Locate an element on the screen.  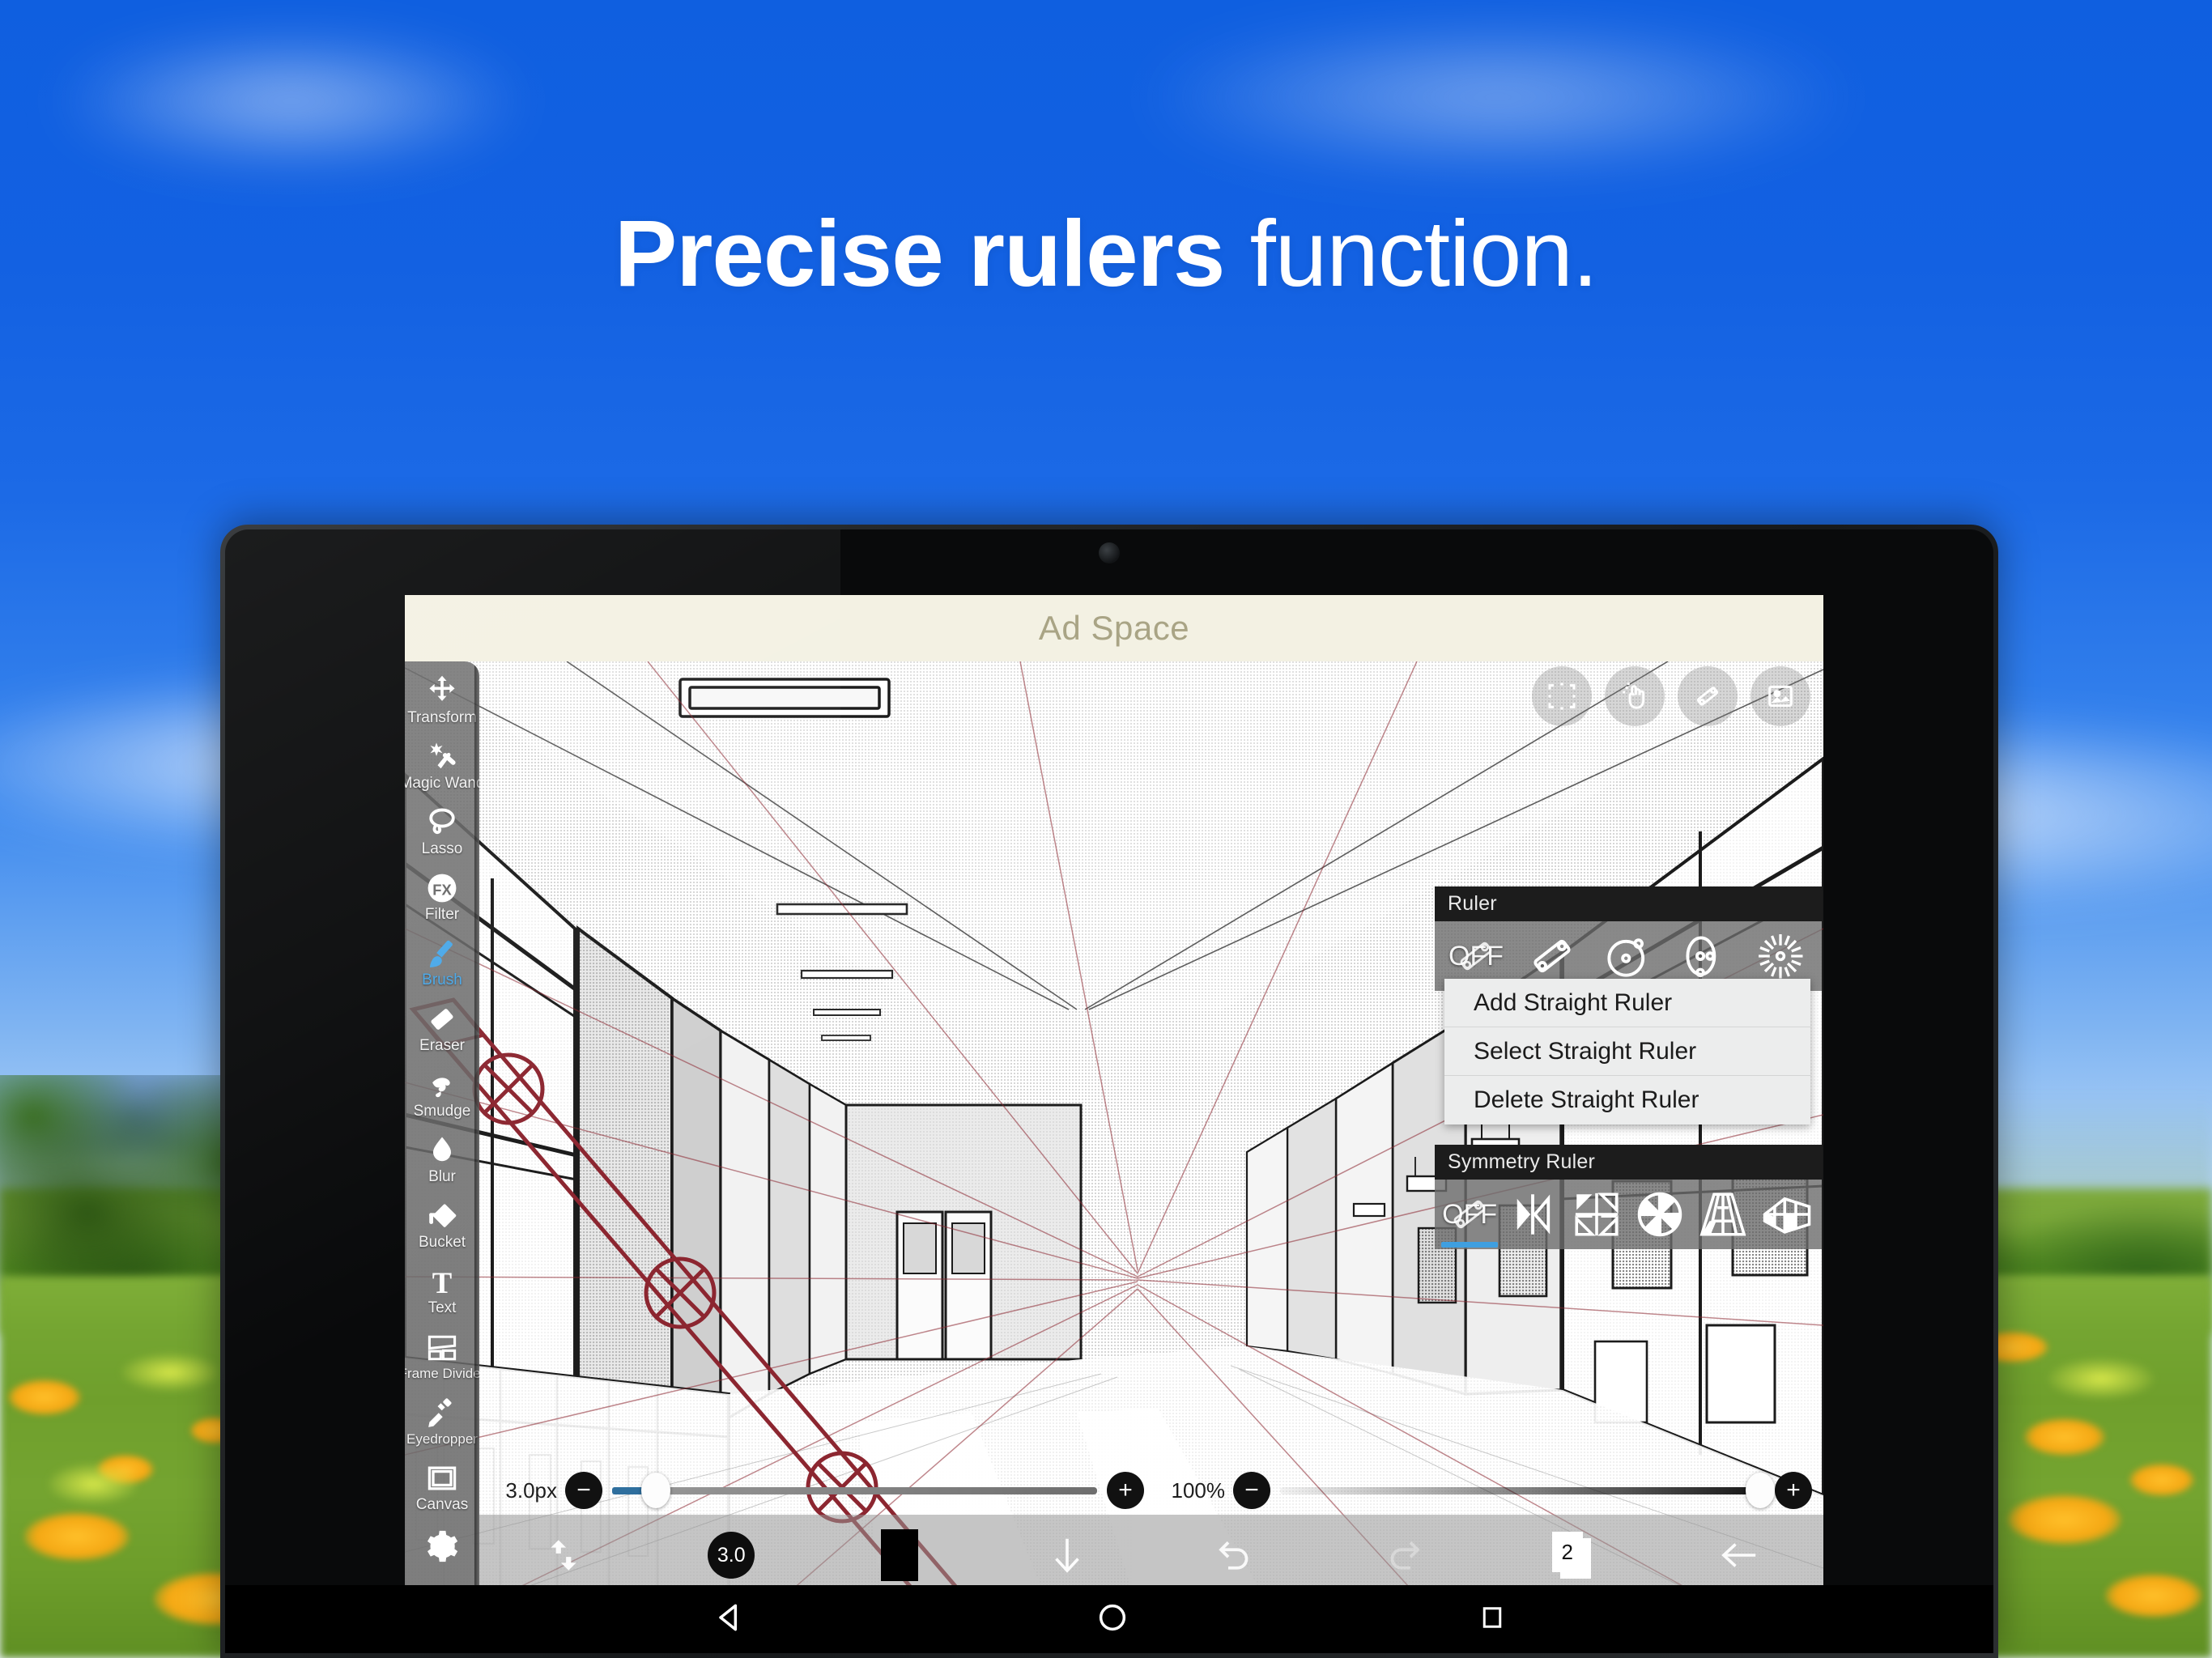
brush-size-increase-button: + is located at coordinates (1126, 1490).